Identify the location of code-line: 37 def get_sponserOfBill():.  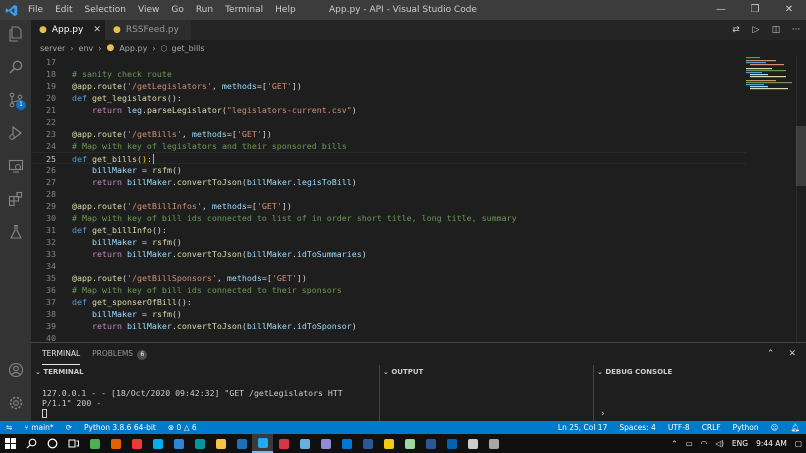
(388, 302).